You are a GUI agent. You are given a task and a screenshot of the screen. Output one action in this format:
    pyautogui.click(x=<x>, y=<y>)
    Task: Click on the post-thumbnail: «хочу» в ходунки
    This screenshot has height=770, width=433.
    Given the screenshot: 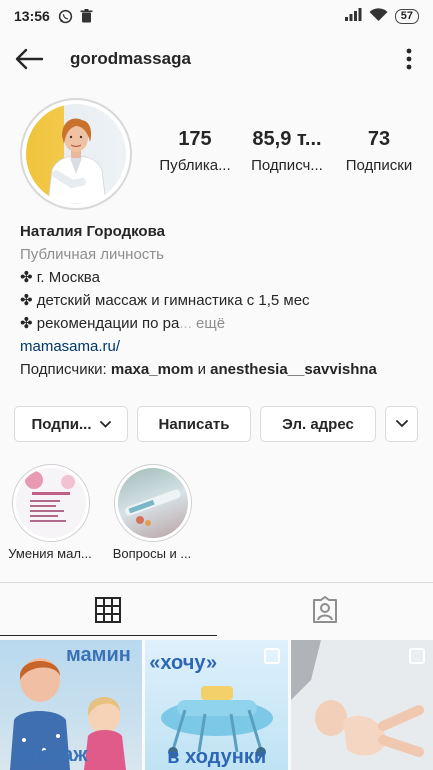 What is the action you would take?
    pyautogui.click(x=216, y=705)
    